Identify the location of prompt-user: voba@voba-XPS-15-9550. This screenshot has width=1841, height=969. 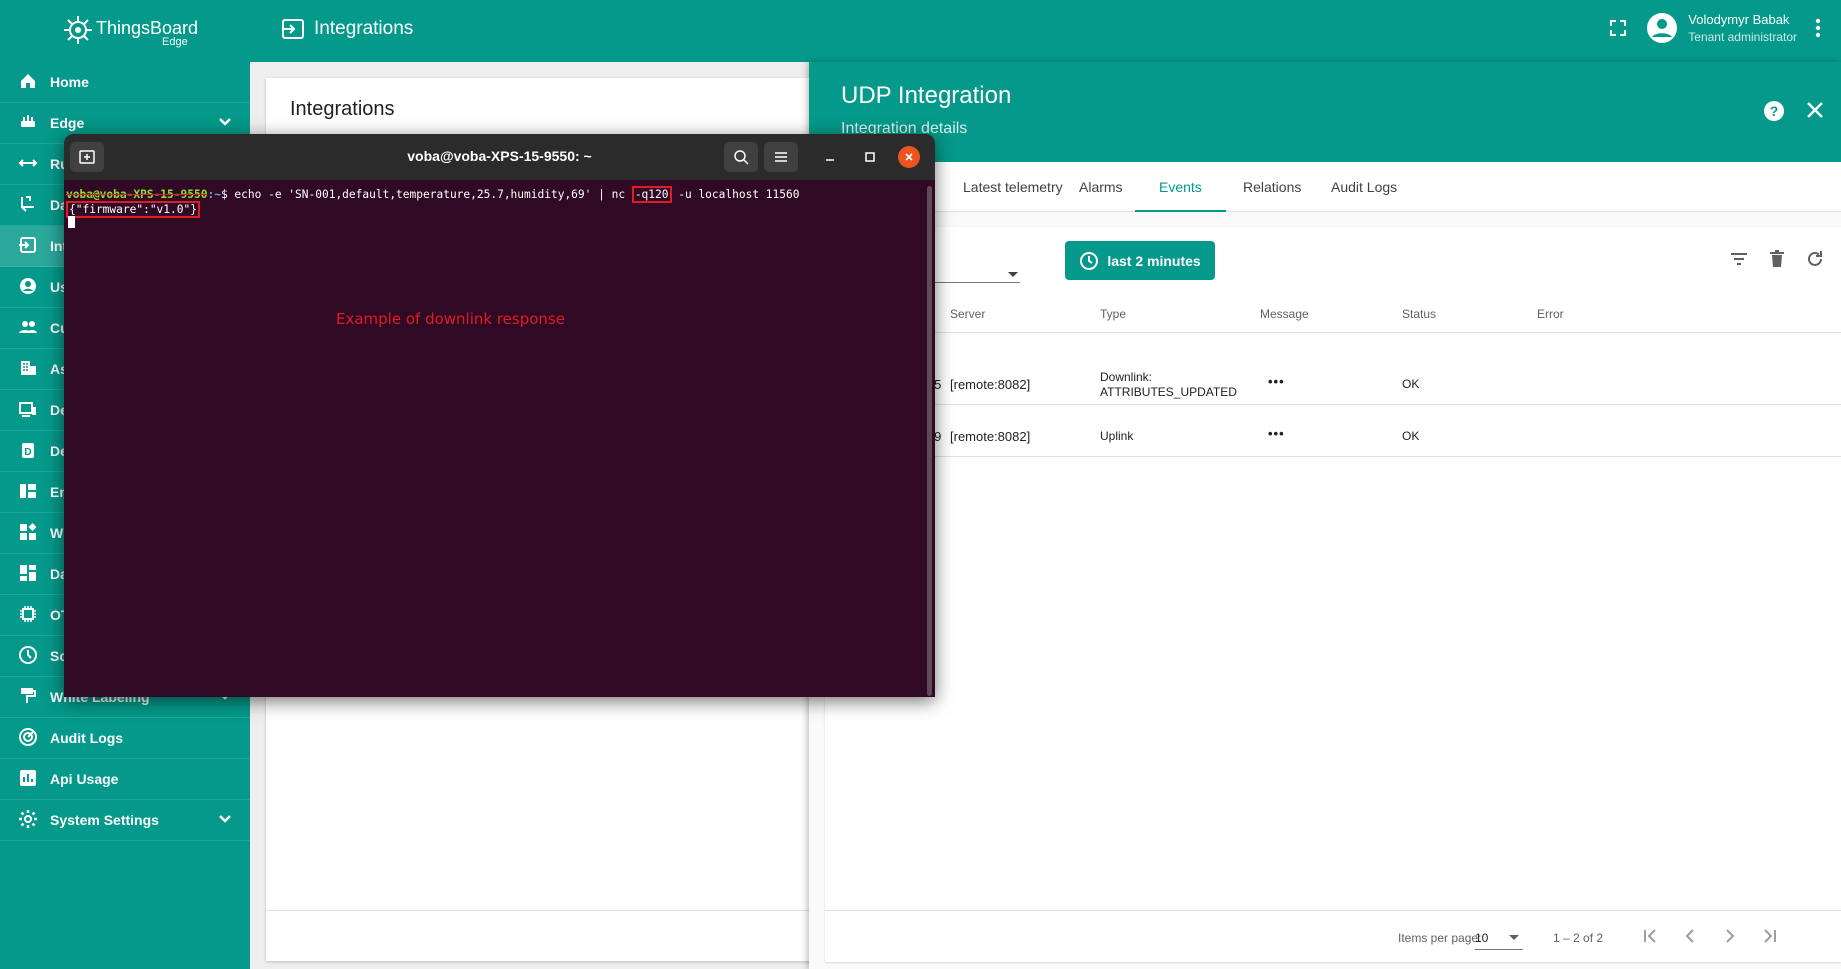
(137, 194).